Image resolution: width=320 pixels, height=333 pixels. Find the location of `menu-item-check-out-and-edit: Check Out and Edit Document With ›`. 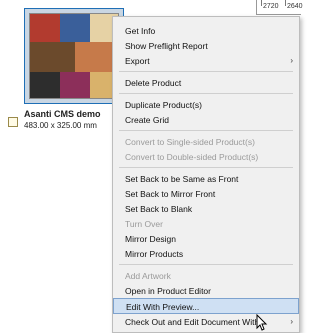

menu-item-check-out-and-edit: Check Out and Edit Document With › is located at coordinates (206, 322).